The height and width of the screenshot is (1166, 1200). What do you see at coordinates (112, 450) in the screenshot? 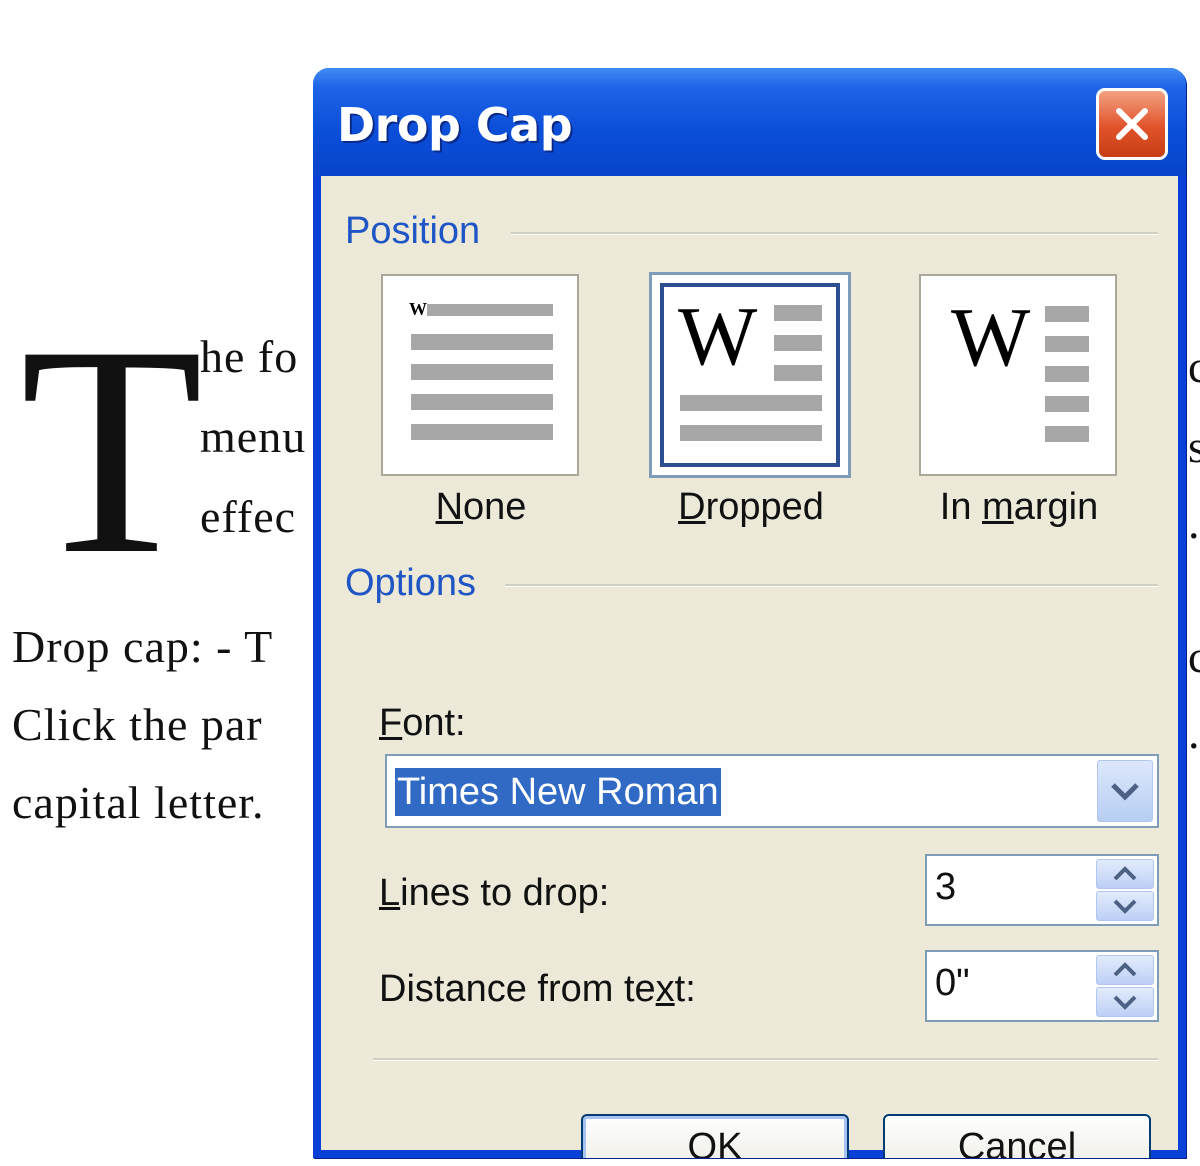
I see `drop-cap-letter: T` at bounding box center [112, 450].